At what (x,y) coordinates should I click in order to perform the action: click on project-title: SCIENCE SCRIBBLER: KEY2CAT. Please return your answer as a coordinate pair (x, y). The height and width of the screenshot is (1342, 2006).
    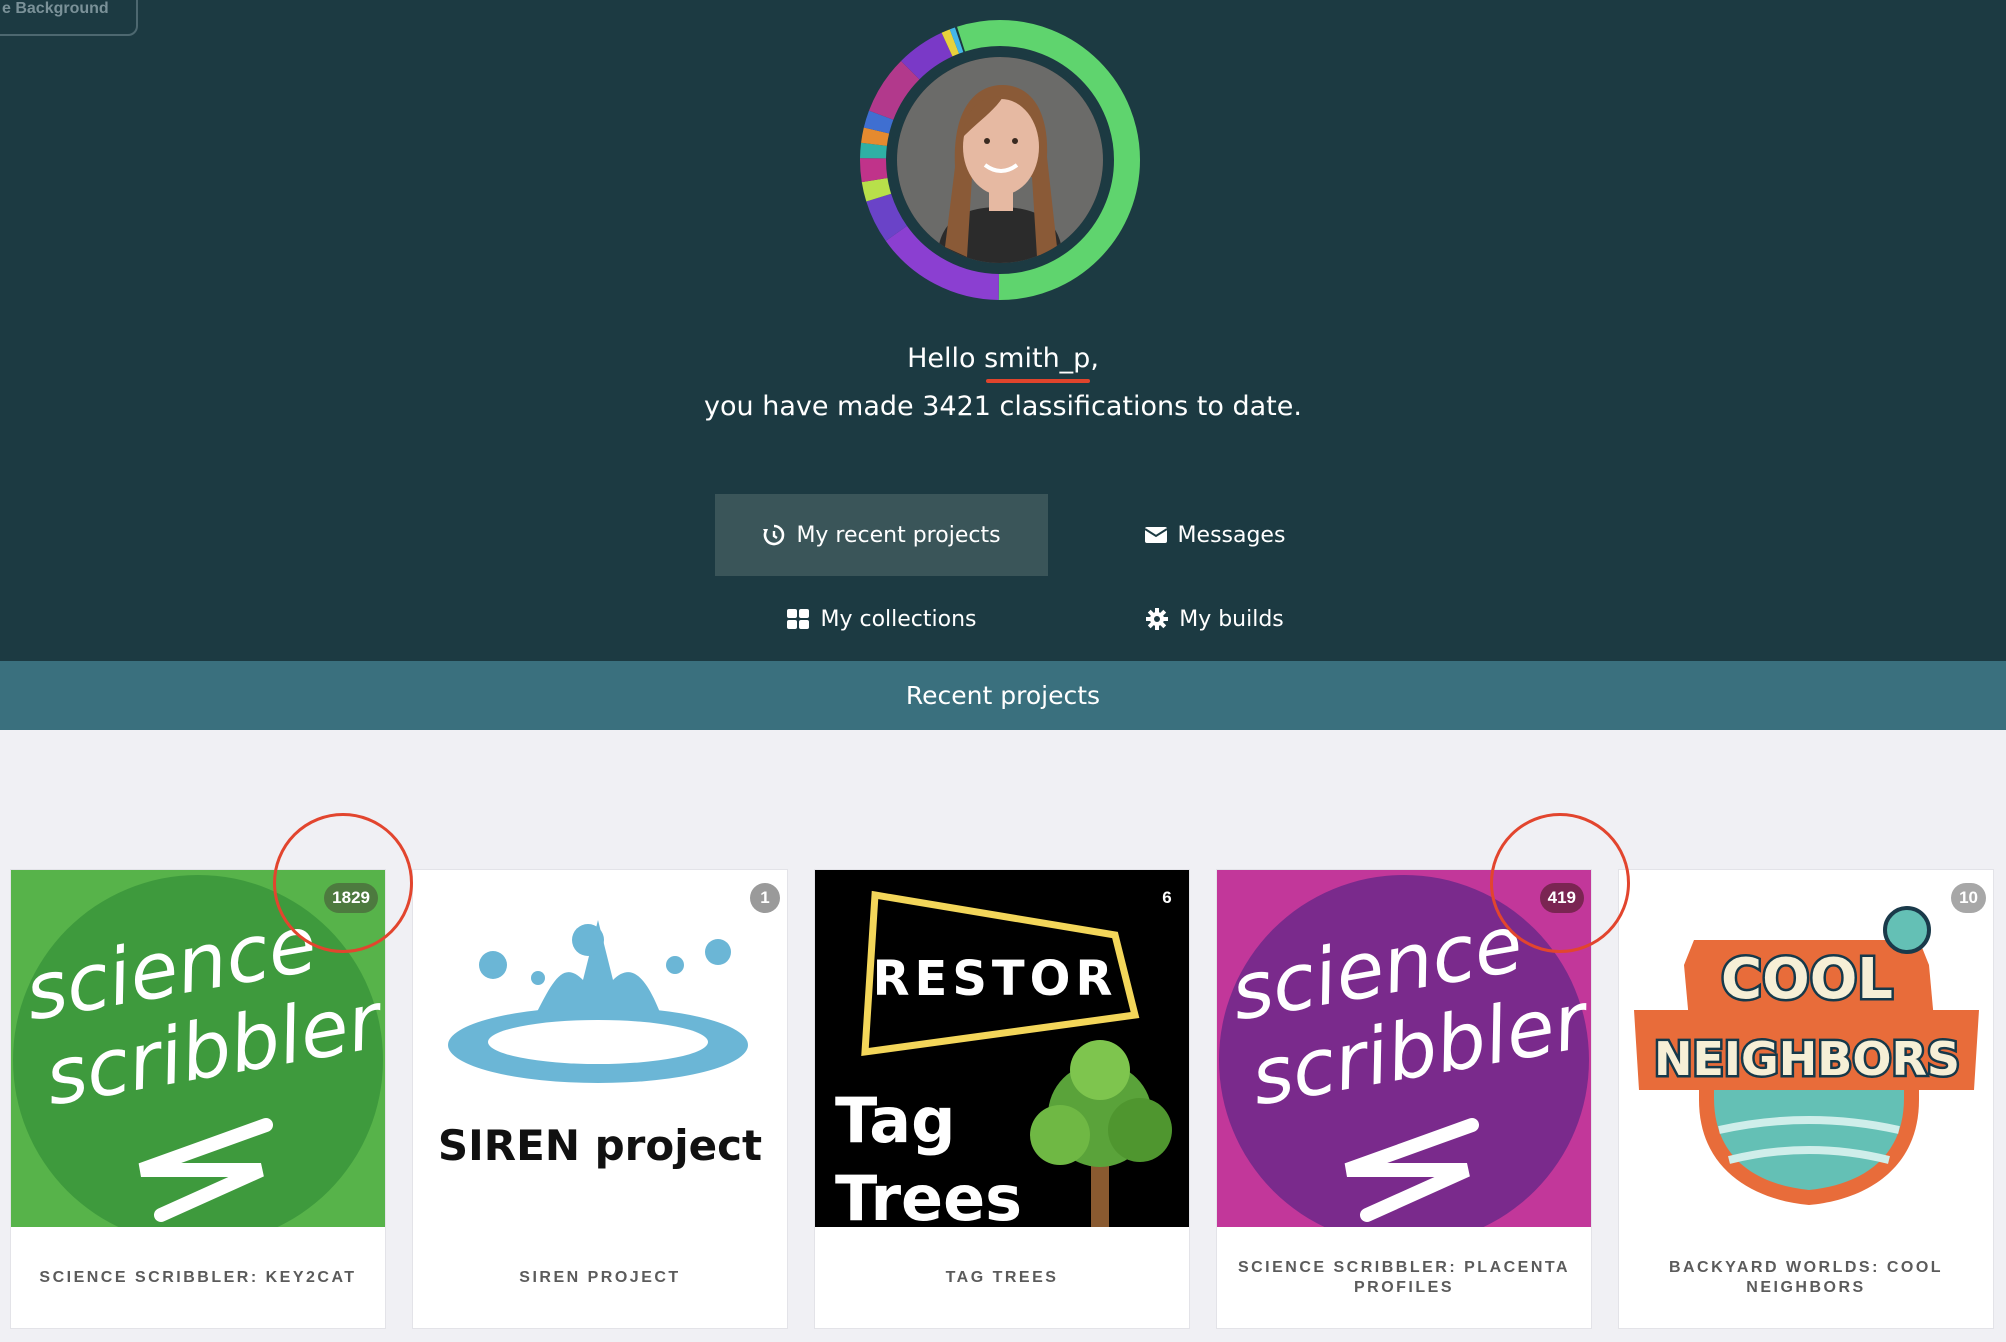
    Looking at the image, I should click on (198, 1277).